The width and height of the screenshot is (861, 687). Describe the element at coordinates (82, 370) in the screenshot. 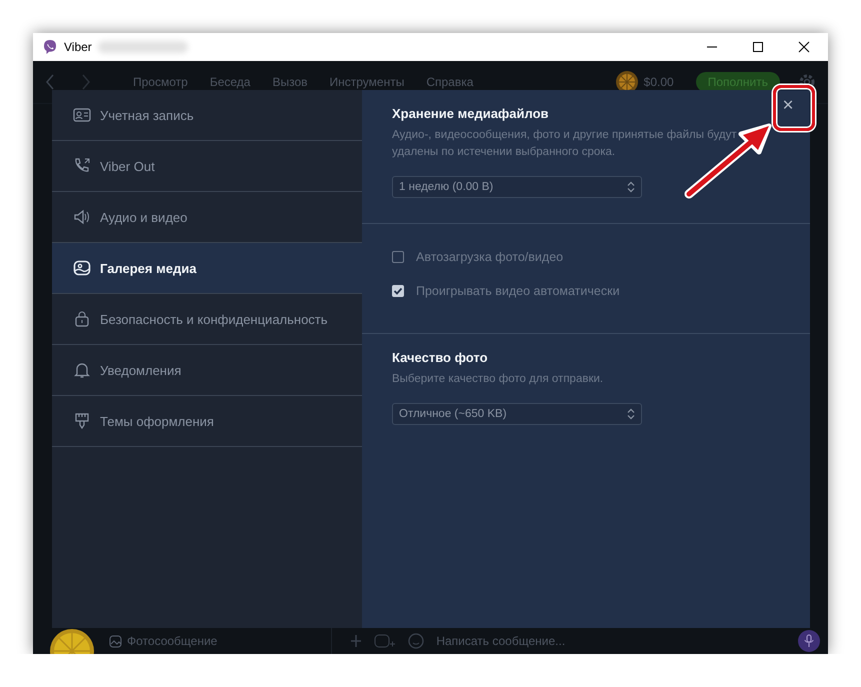

I see `bell-icon` at that location.